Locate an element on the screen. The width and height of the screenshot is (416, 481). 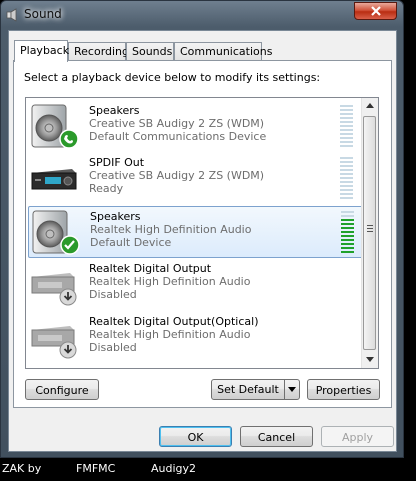
scroll-thumb is located at coordinates (369, 233).